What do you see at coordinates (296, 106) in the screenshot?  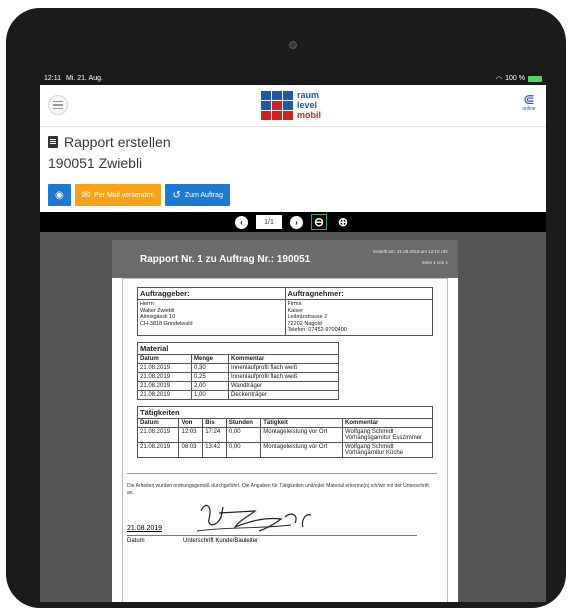 I see `logo: raum level mobil` at bounding box center [296, 106].